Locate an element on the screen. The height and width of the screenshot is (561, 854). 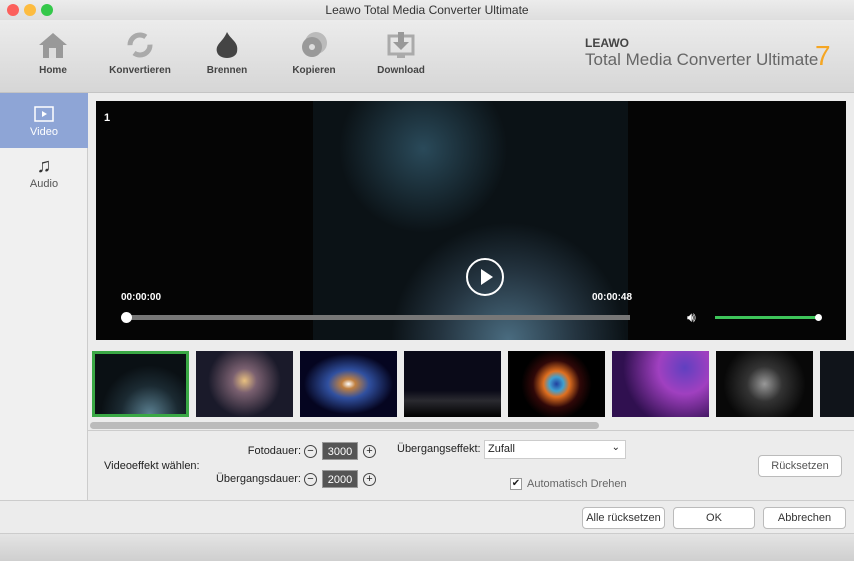
slide-index: 1 is located at coordinates (107, 118).